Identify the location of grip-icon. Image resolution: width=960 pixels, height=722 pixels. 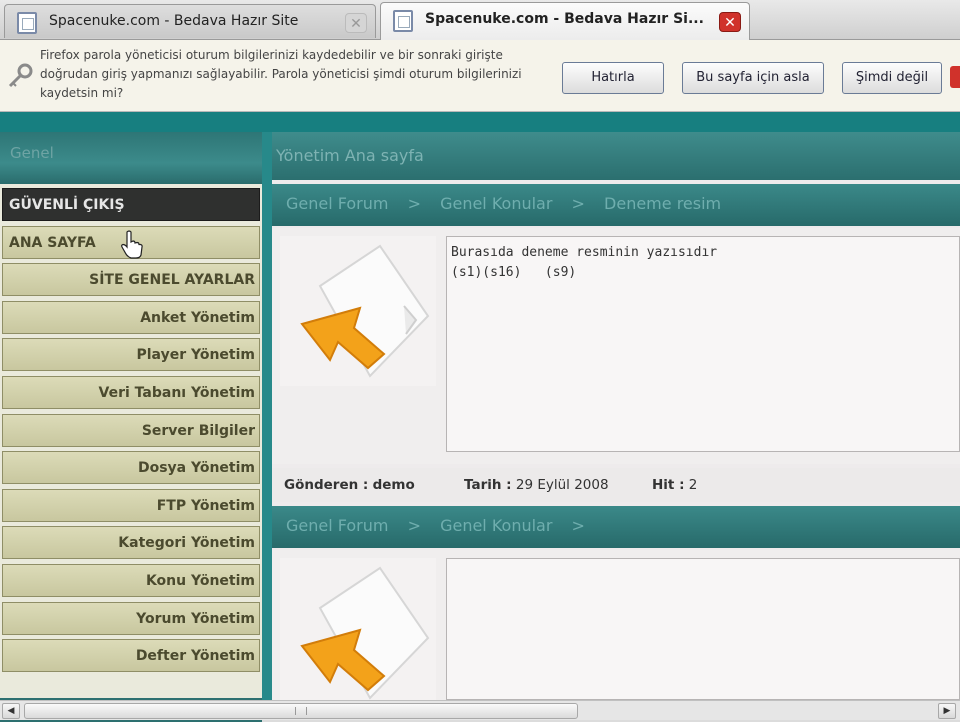
(301, 711).